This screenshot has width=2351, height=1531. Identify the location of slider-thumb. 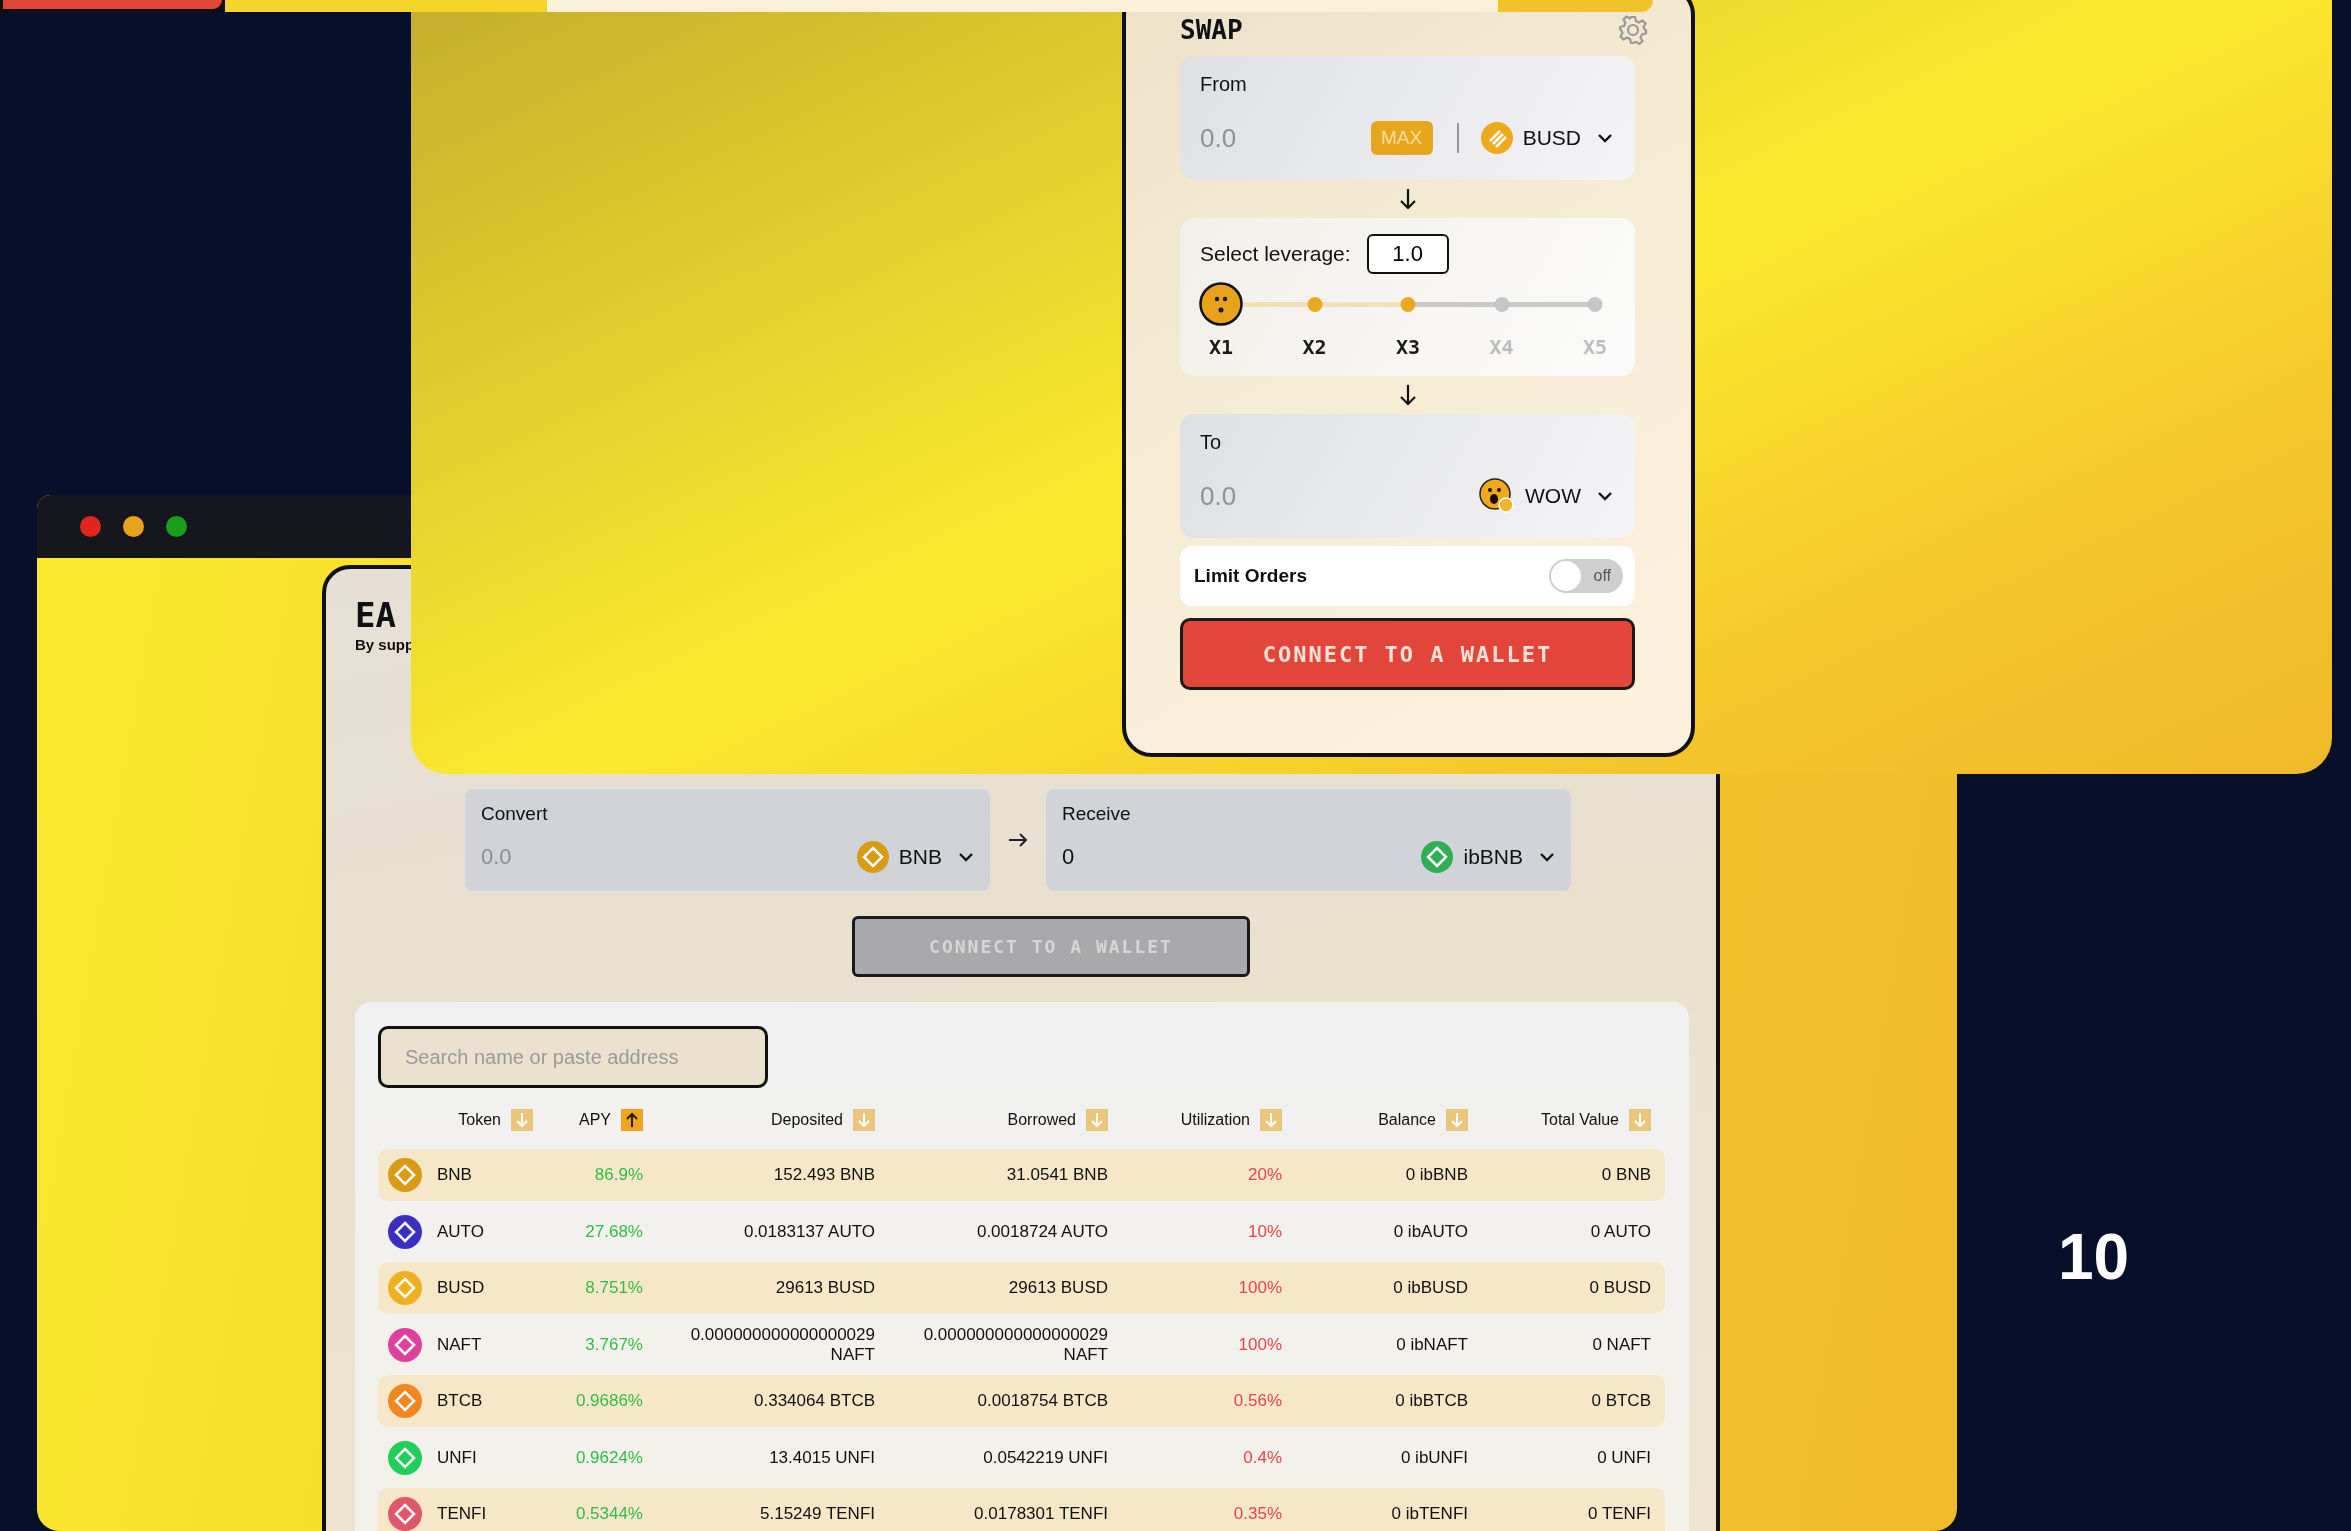
(1221, 304).